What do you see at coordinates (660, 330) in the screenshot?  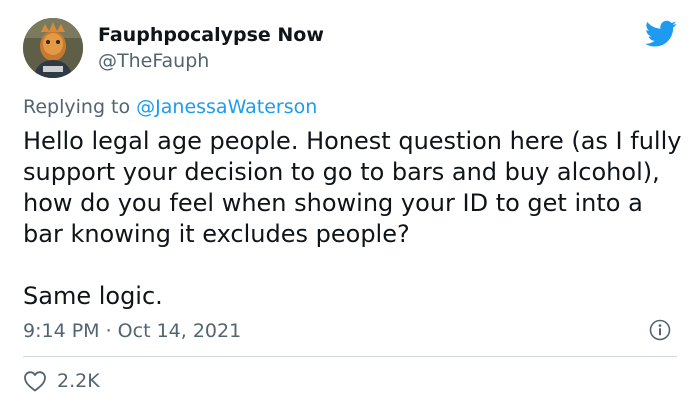 I see `info-icon` at bounding box center [660, 330].